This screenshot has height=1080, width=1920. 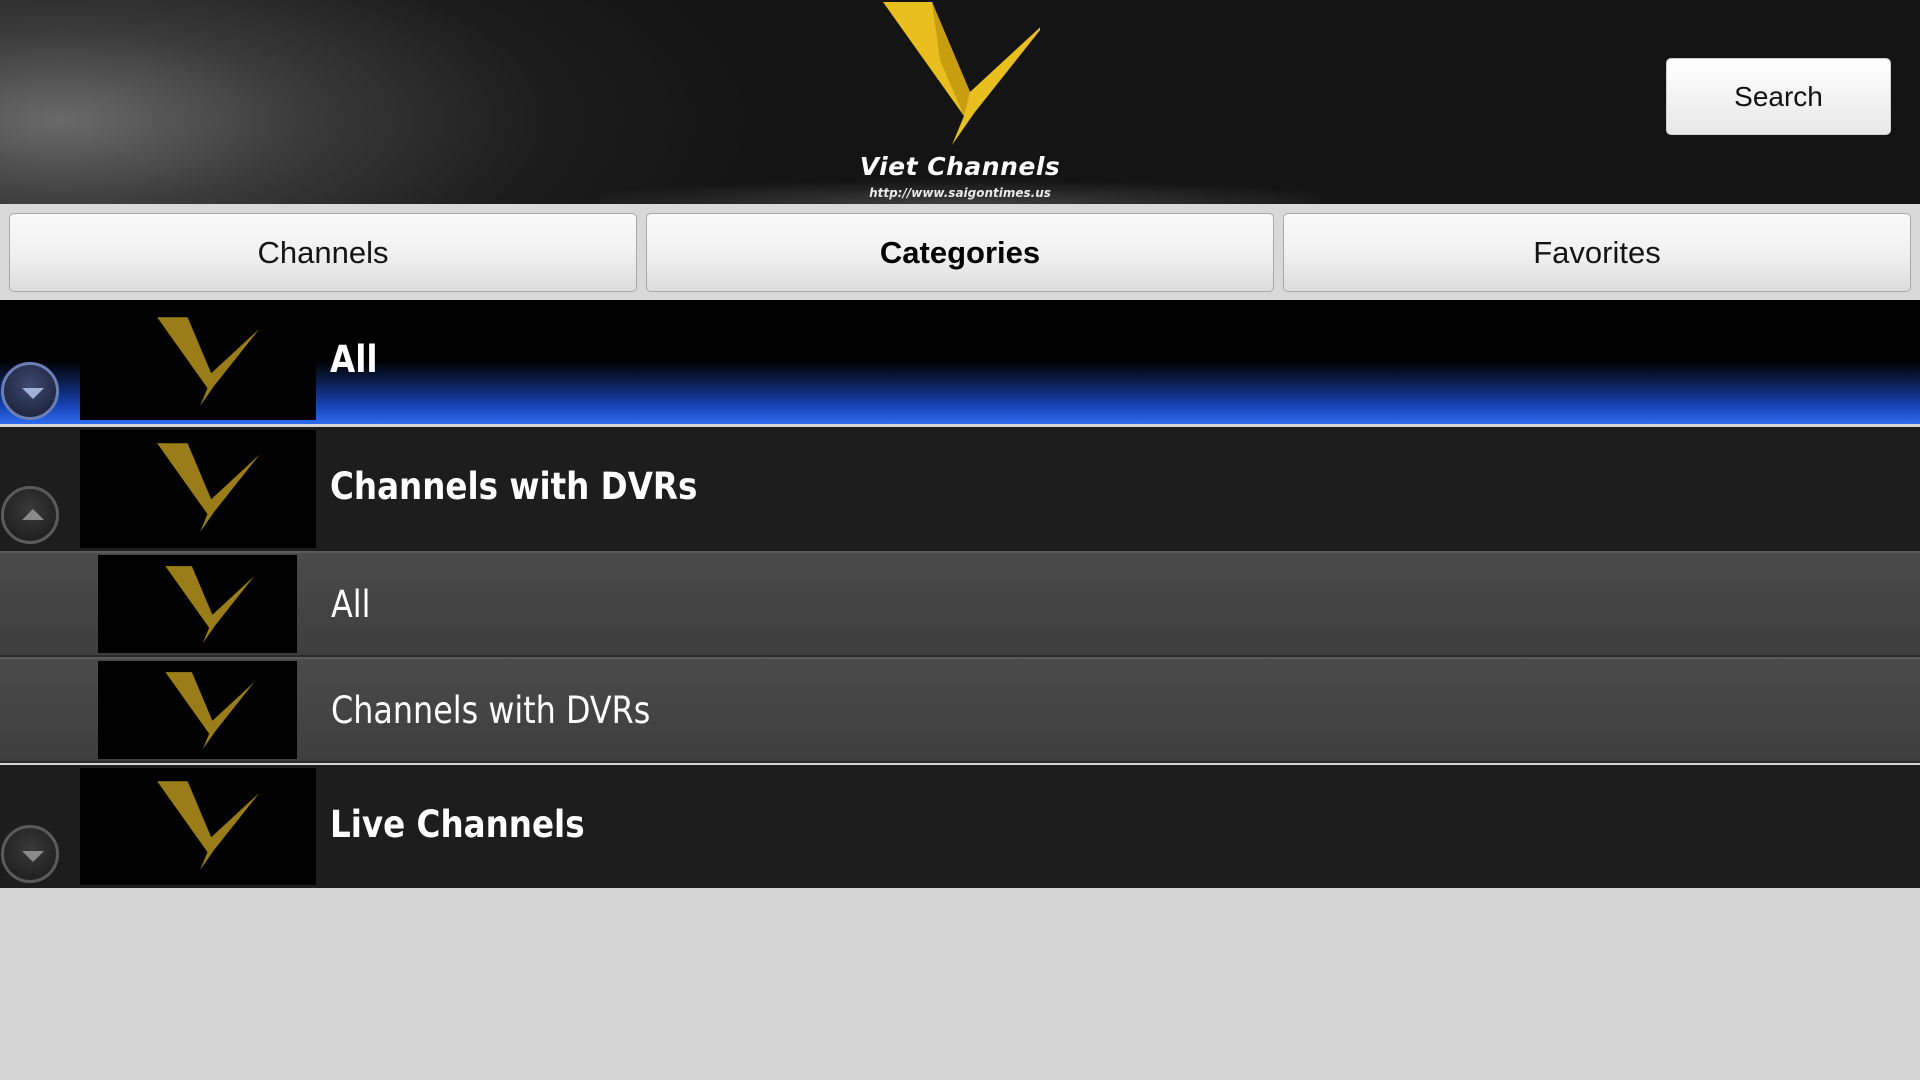 I want to click on subcategory-row-all: All, so click(x=960, y=604).